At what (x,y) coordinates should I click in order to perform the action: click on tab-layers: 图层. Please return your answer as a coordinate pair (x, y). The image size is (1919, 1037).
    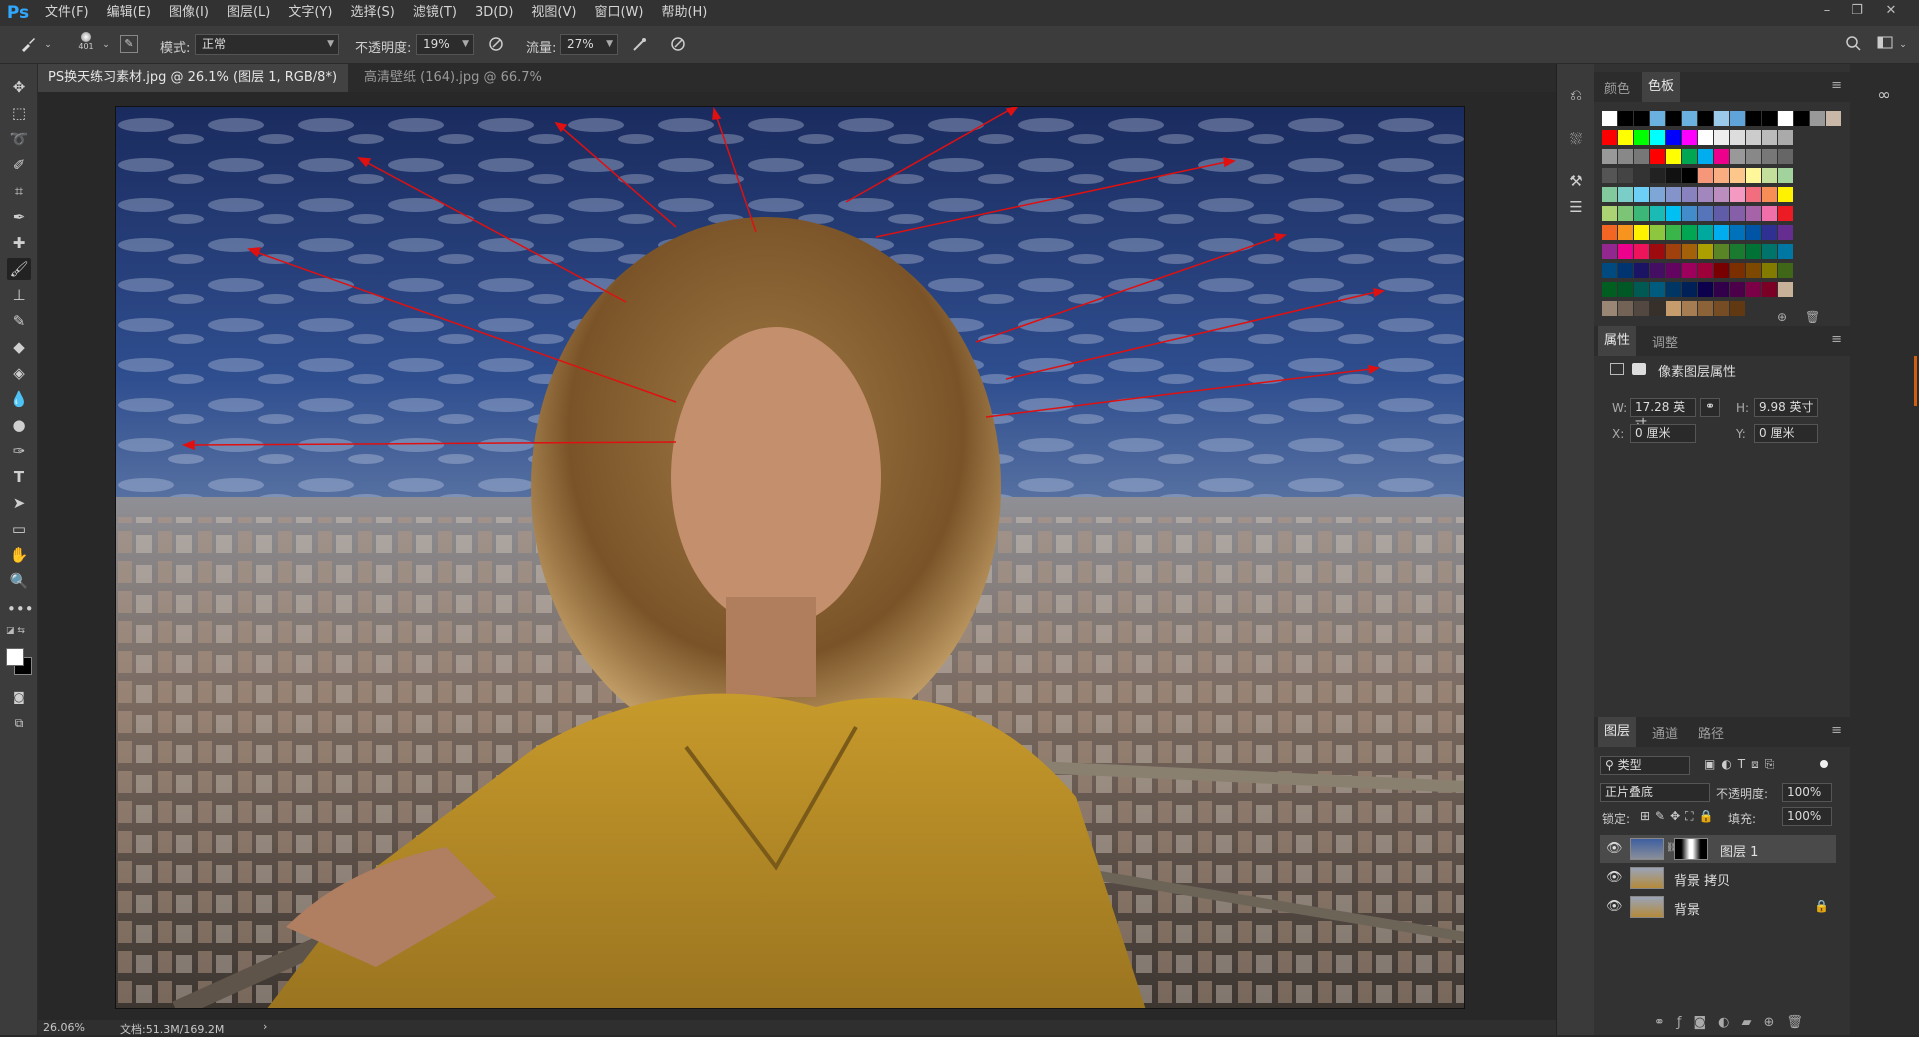
    Looking at the image, I should click on (1617, 732).